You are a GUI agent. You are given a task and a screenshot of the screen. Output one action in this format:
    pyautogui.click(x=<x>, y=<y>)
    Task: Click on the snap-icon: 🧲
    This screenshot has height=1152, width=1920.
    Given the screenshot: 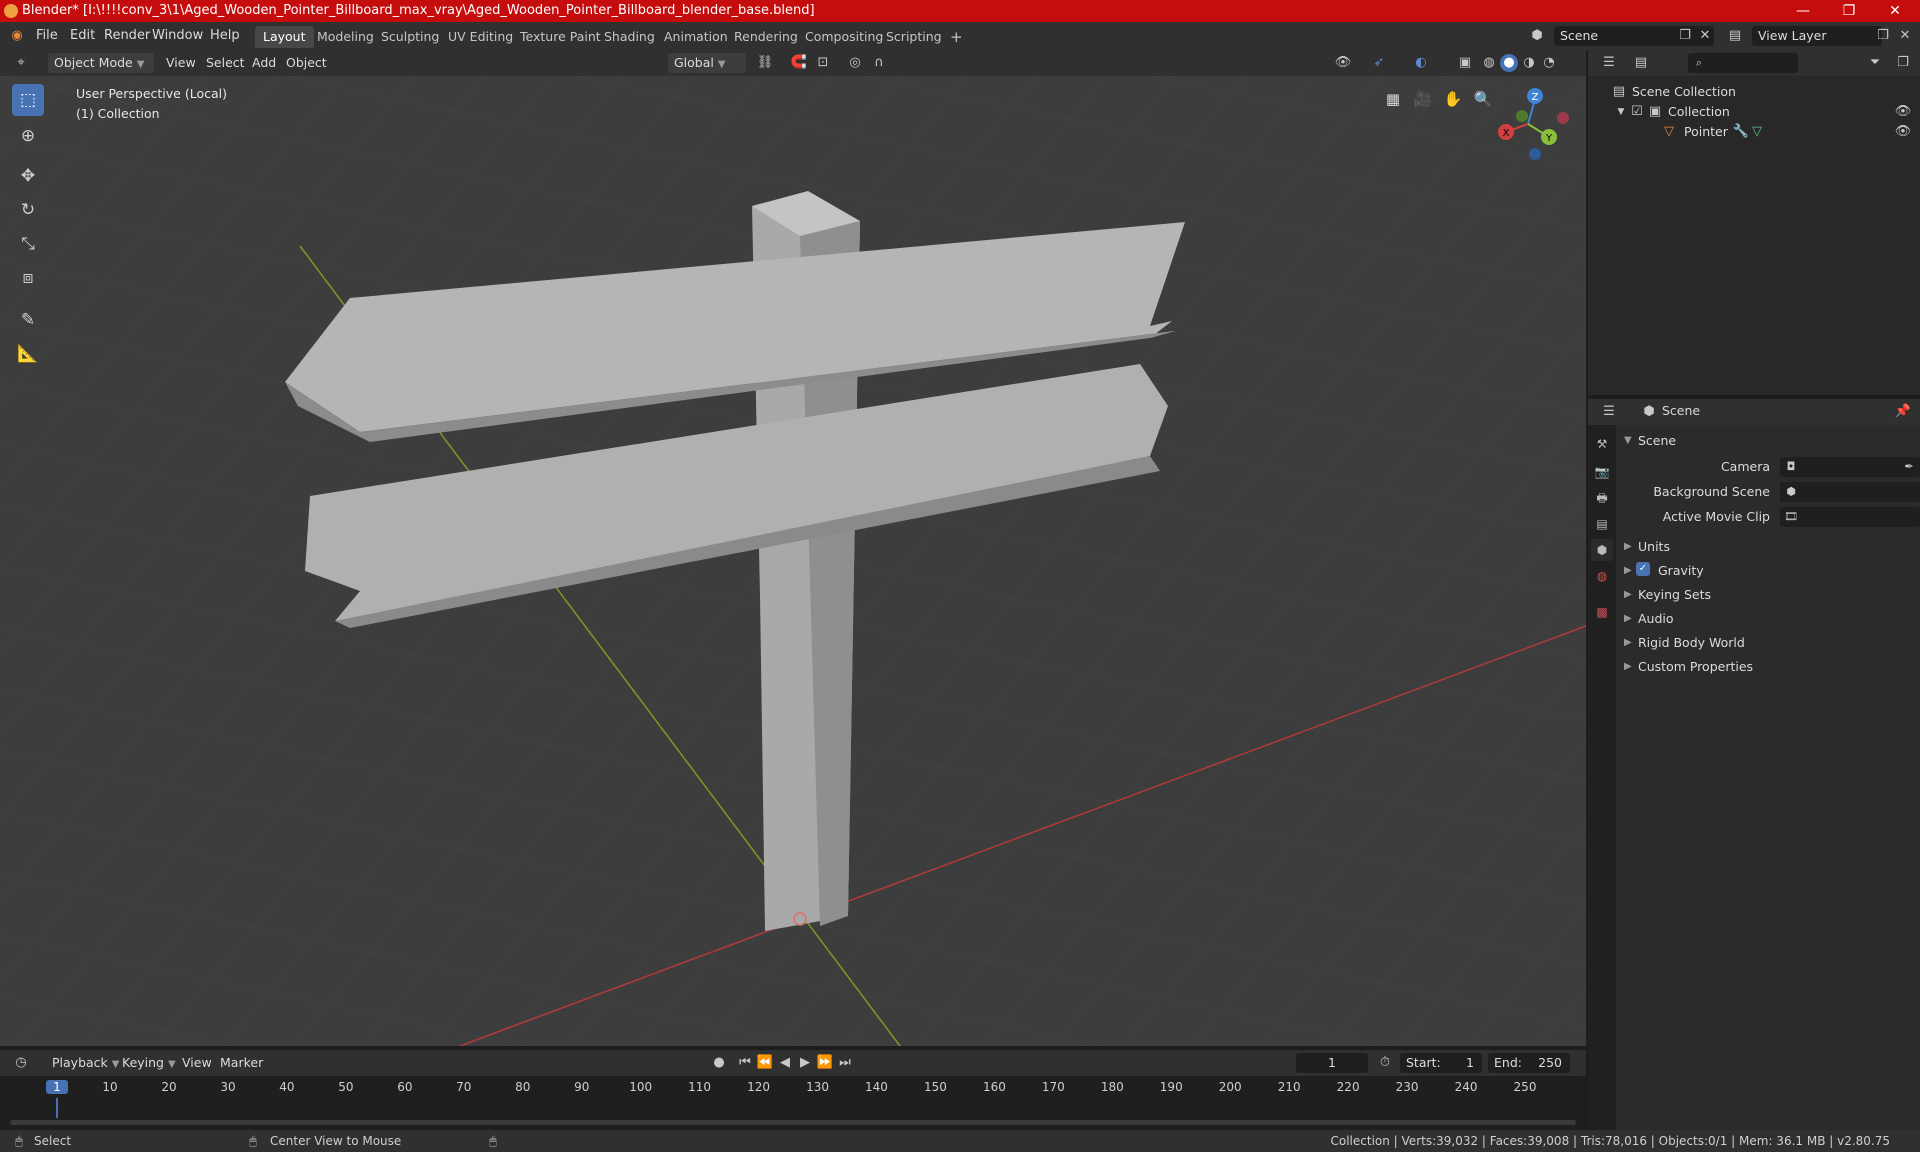 What is the action you would take?
    pyautogui.click(x=799, y=63)
    